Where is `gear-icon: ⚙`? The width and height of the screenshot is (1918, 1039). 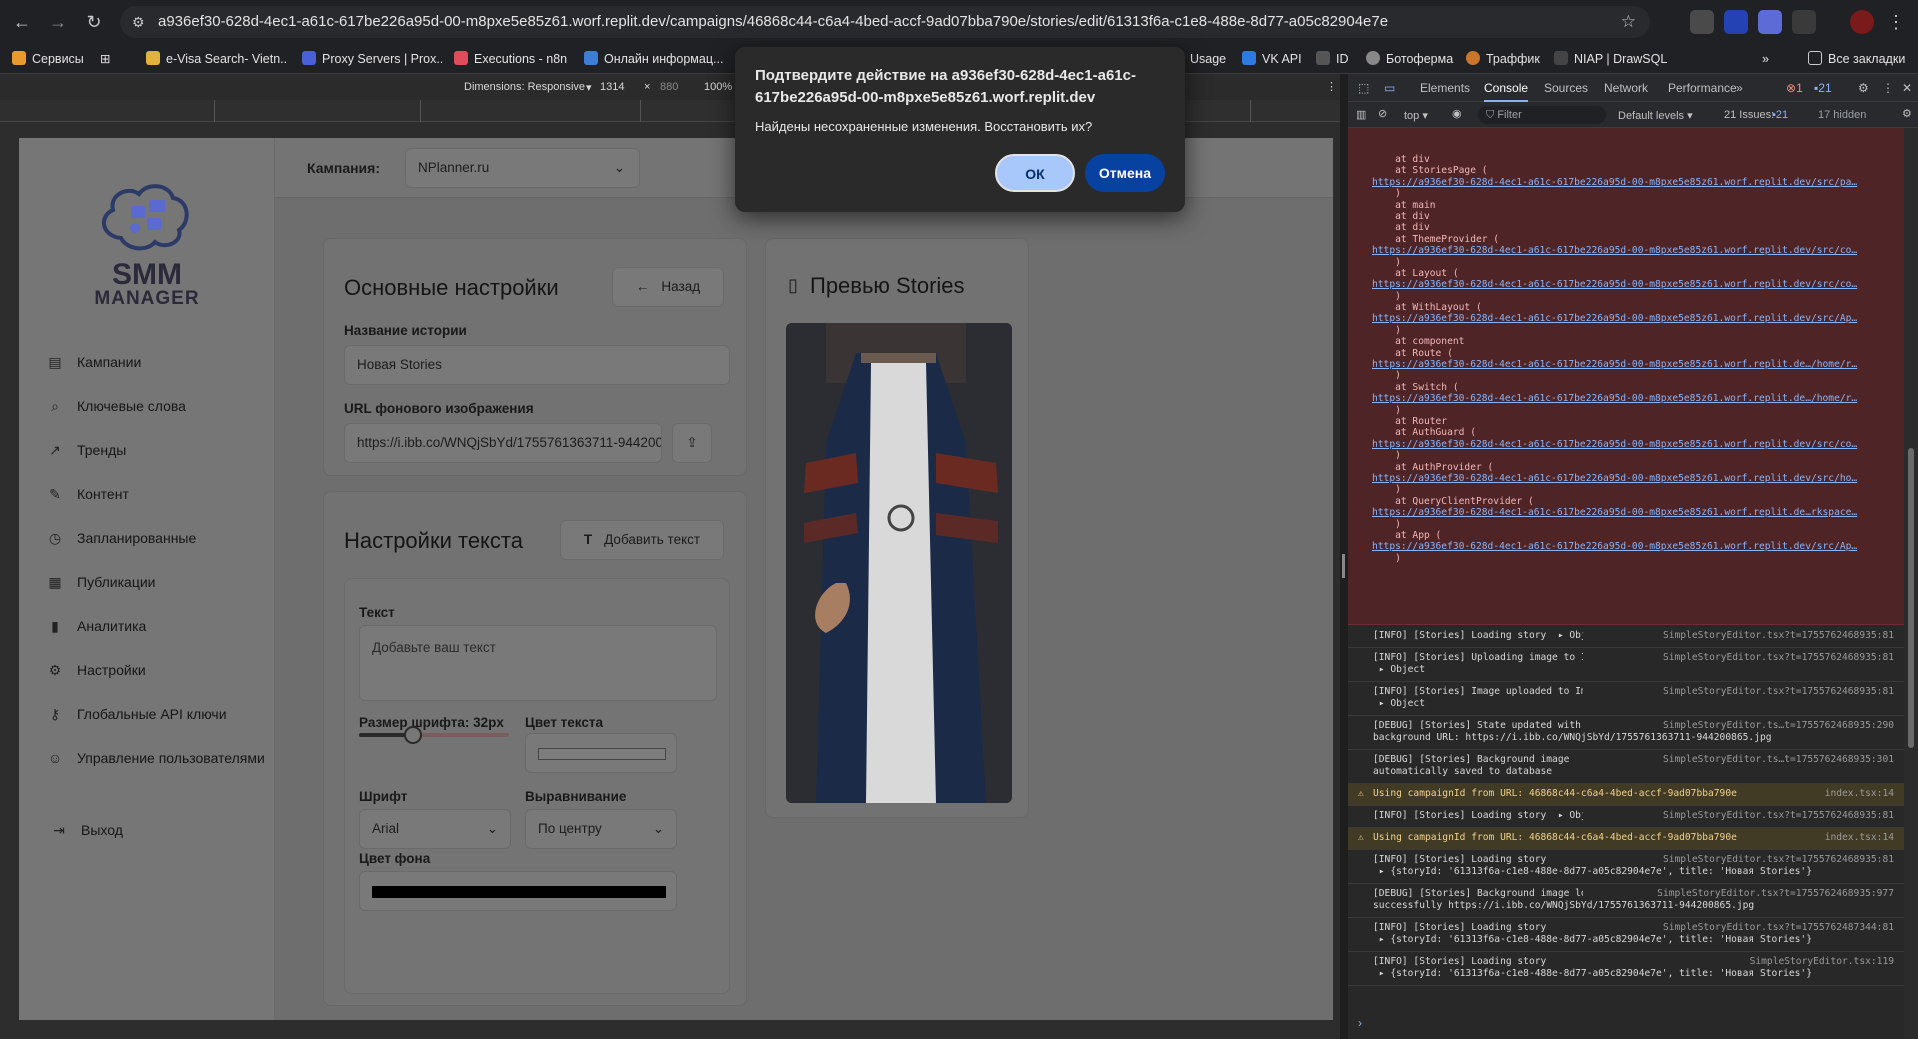 gear-icon: ⚙ is located at coordinates (1863, 88).